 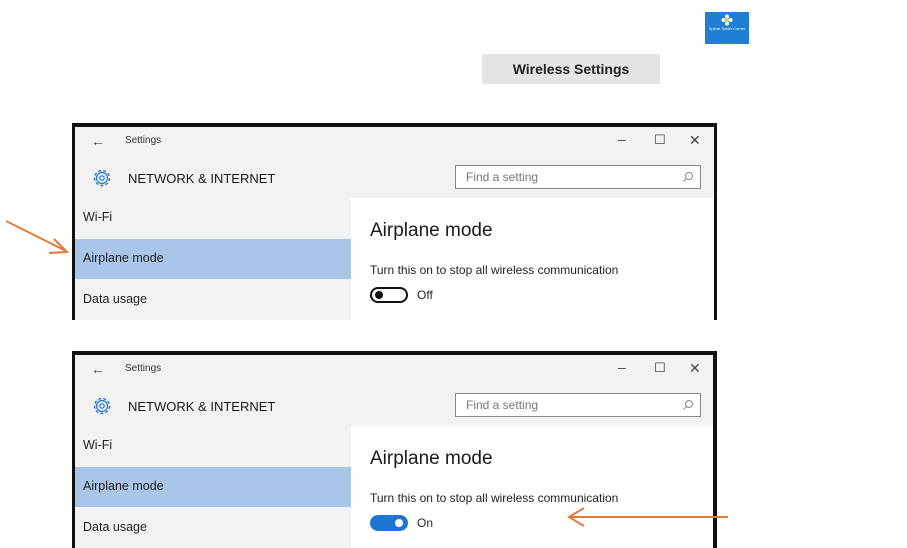 What do you see at coordinates (425, 295) in the screenshot?
I see `toggle-state-label: Off` at bounding box center [425, 295].